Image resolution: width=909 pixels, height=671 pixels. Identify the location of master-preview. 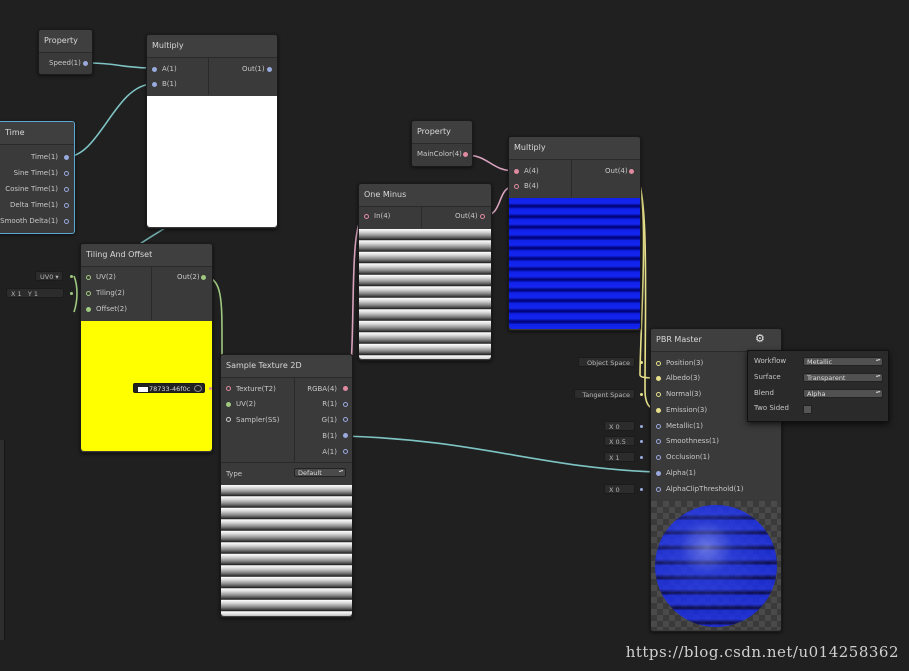
(716, 565).